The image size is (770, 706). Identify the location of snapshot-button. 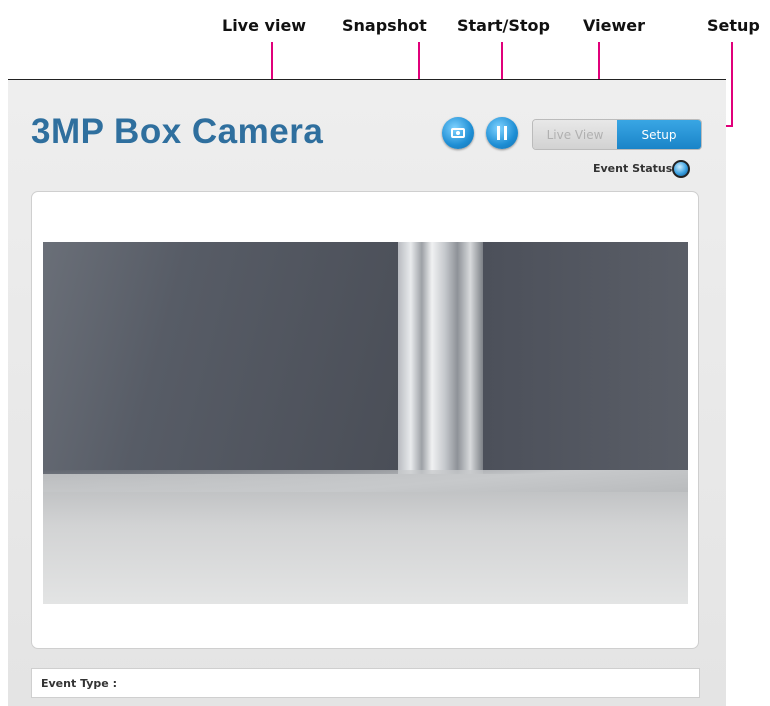
(458, 133).